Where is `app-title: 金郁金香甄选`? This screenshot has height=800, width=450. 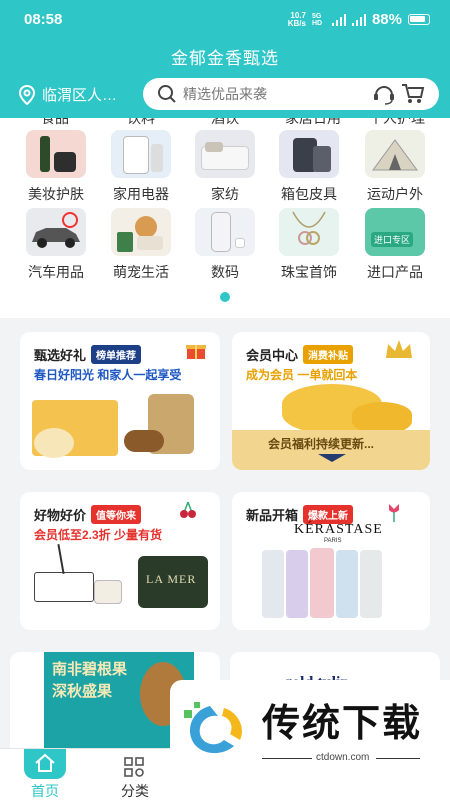
app-title: 金郁金香甄选 is located at coordinates (225, 58).